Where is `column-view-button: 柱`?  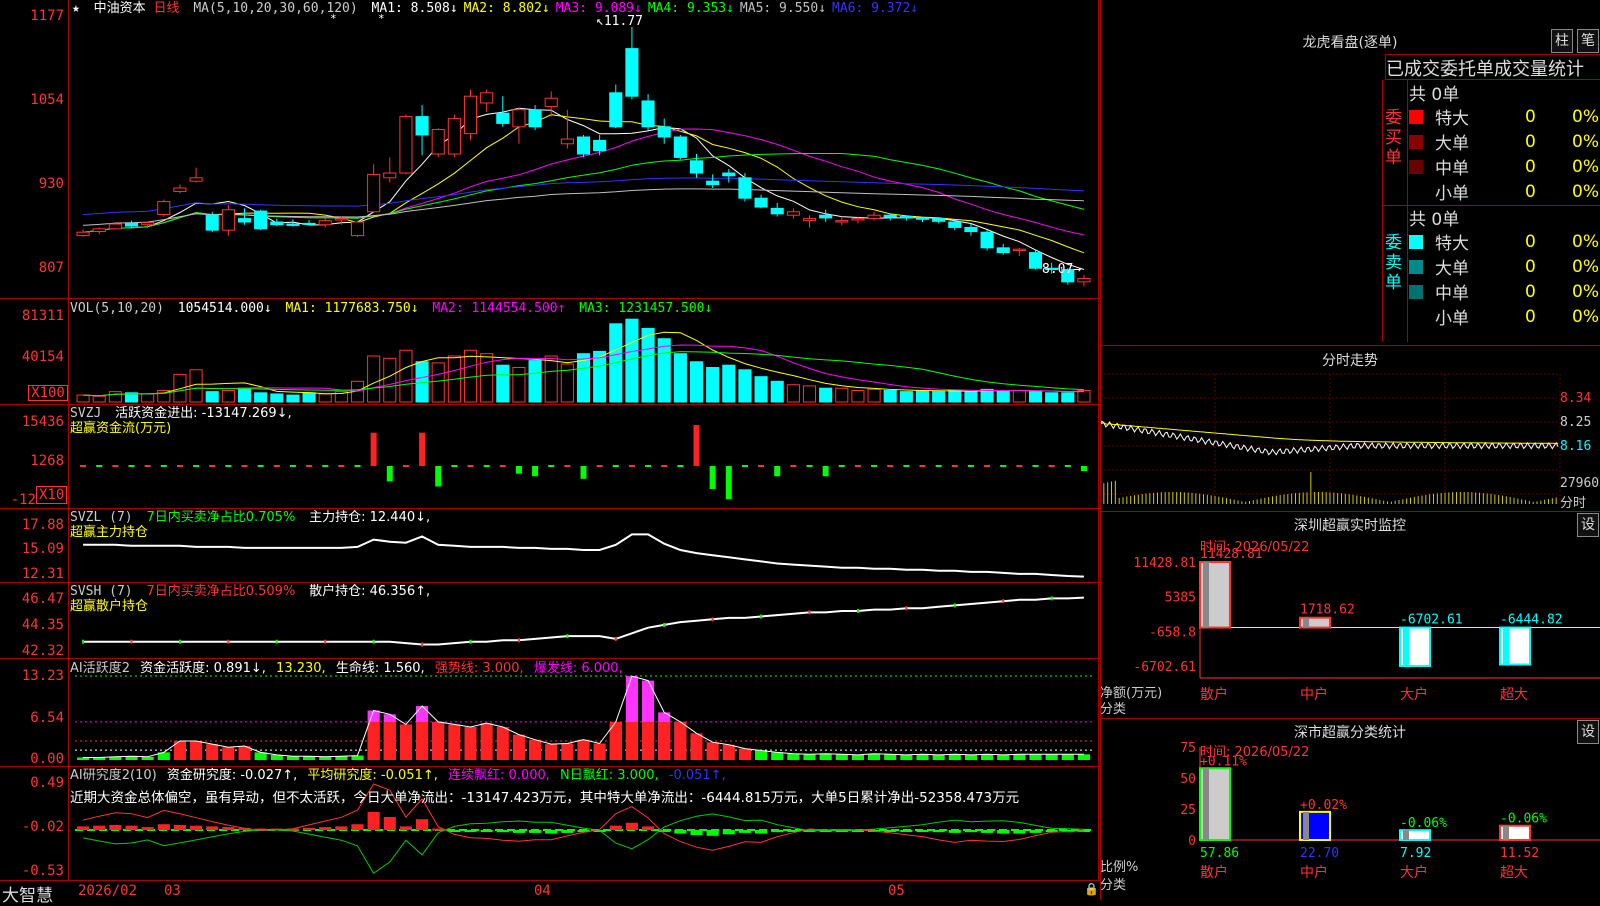
column-view-button: 柱 is located at coordinates (1562, 41).